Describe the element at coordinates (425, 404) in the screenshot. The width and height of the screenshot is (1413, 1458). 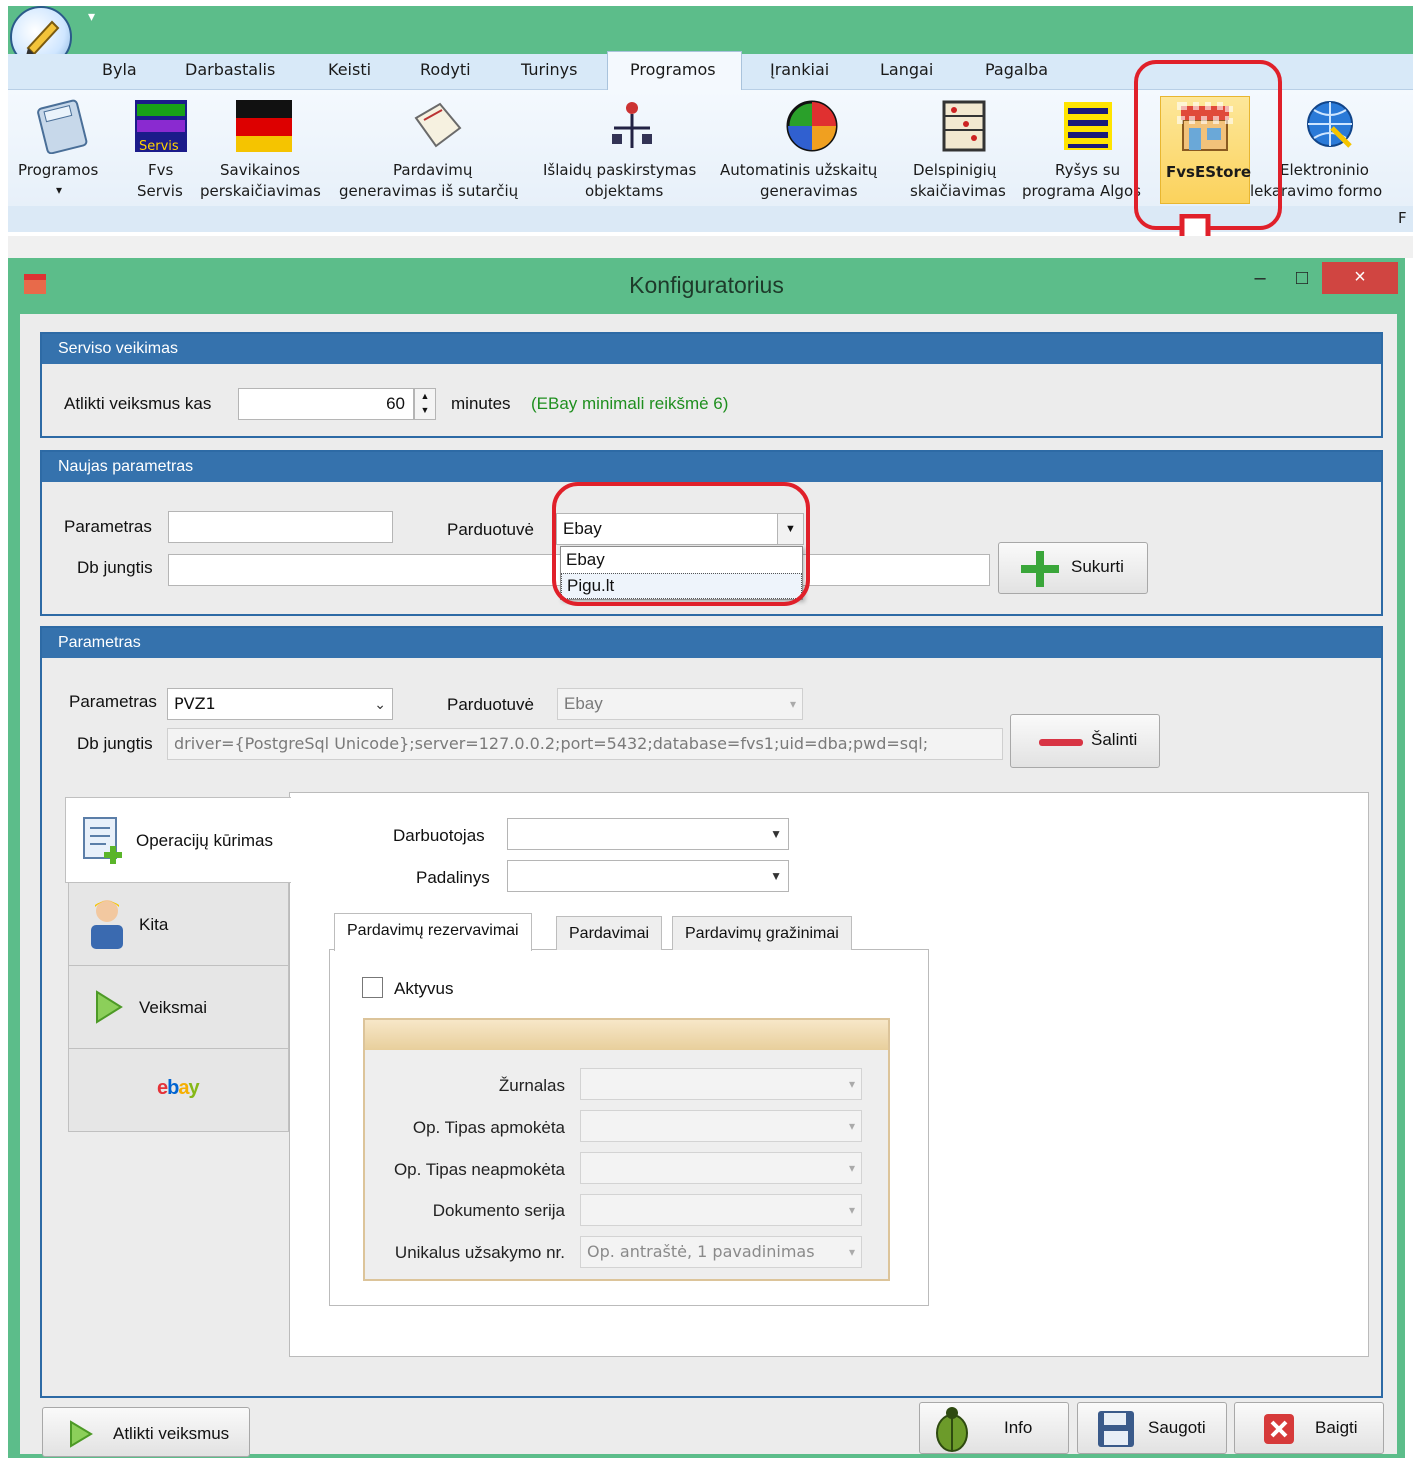
I see `interval-spinner: ▲ ▼` at that location.